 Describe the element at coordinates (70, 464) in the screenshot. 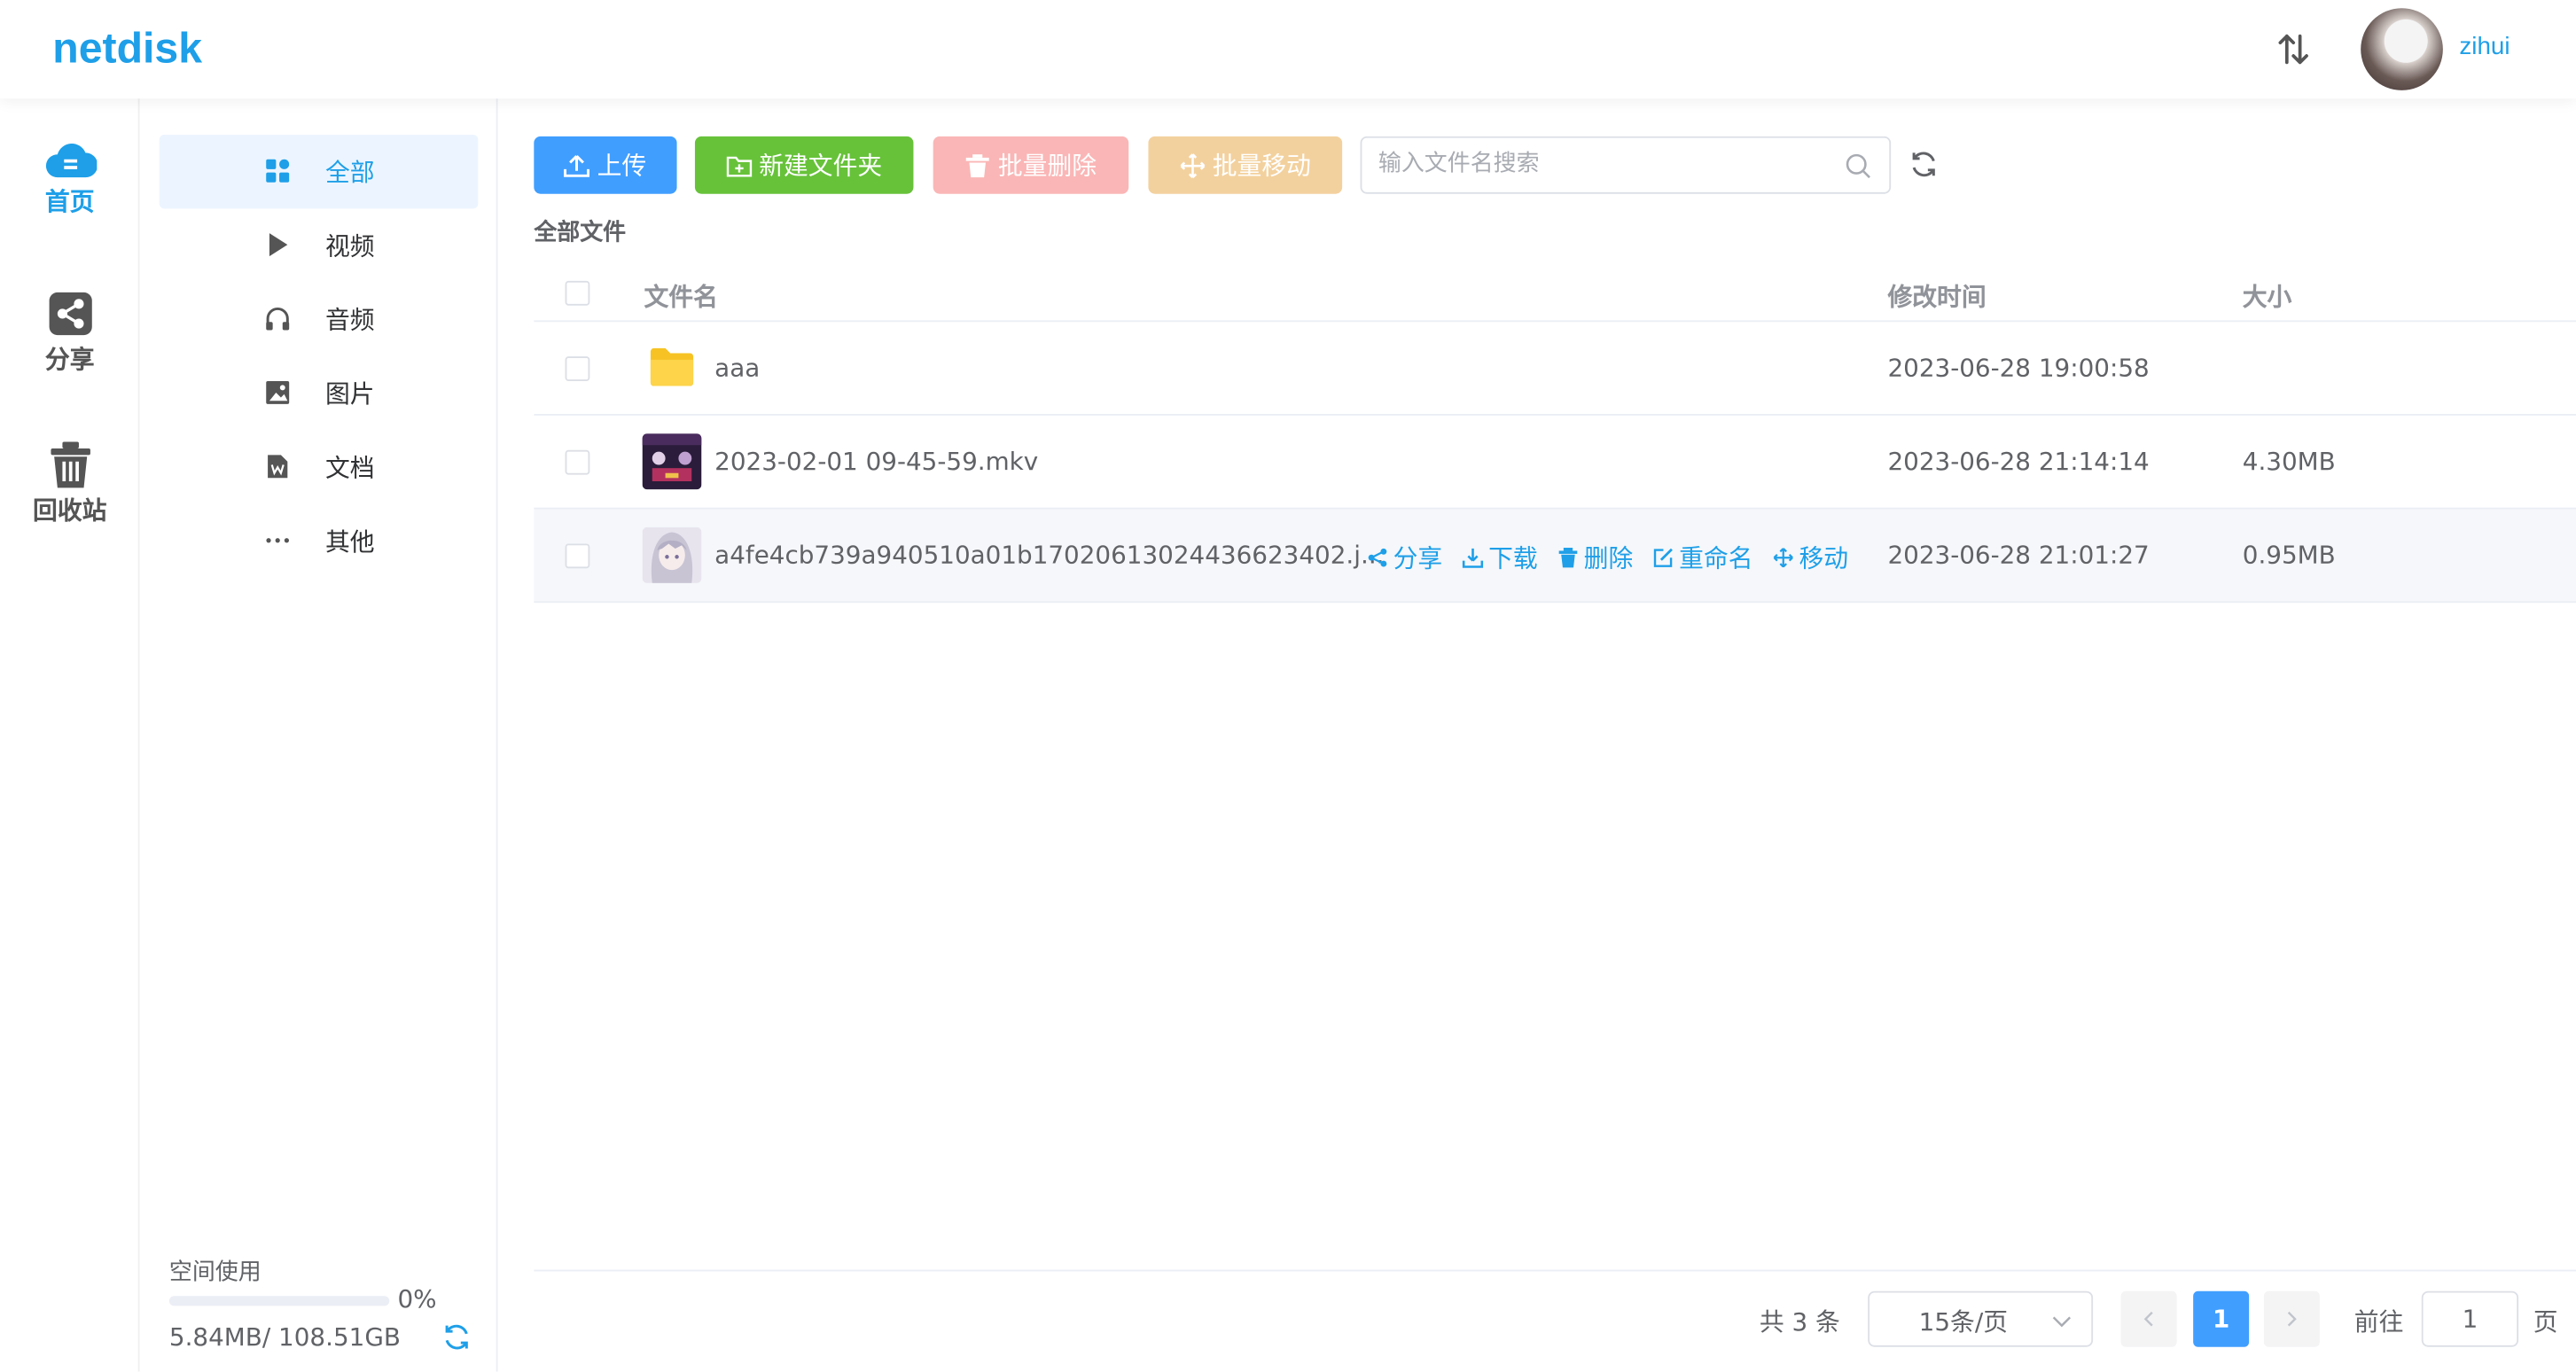

I see `trash-icon` at that location.